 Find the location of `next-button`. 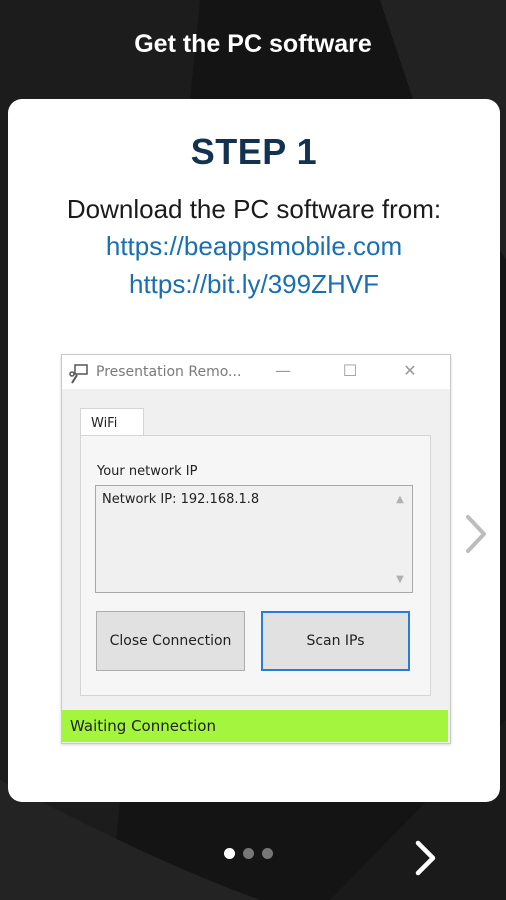

next-button is located at coordinates (426, 860).